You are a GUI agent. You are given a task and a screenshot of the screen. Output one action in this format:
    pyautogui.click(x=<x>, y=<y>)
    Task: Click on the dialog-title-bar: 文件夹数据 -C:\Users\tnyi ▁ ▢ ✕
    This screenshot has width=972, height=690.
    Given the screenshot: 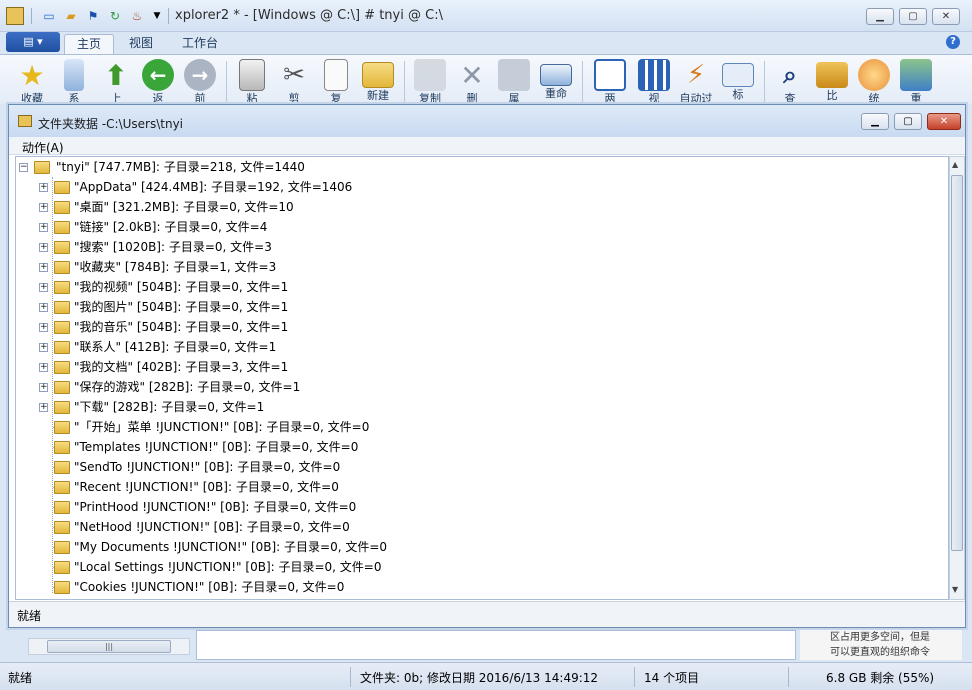 What is the action you would take?
    pyautogui.click(x=487, y=121)
    